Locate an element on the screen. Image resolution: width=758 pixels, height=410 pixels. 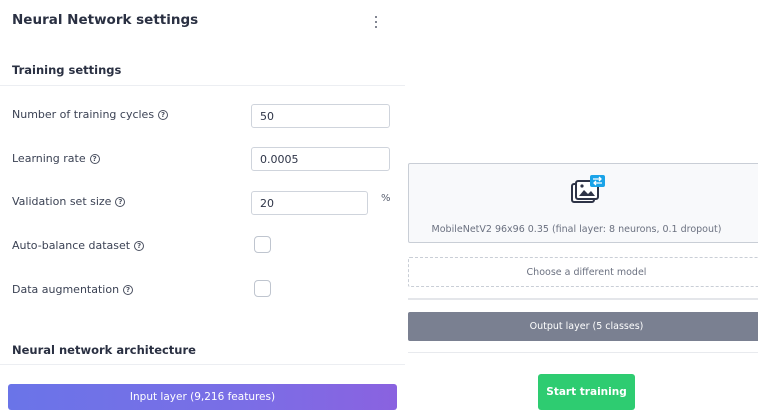
section-divider is located at coordinates (202, 85).